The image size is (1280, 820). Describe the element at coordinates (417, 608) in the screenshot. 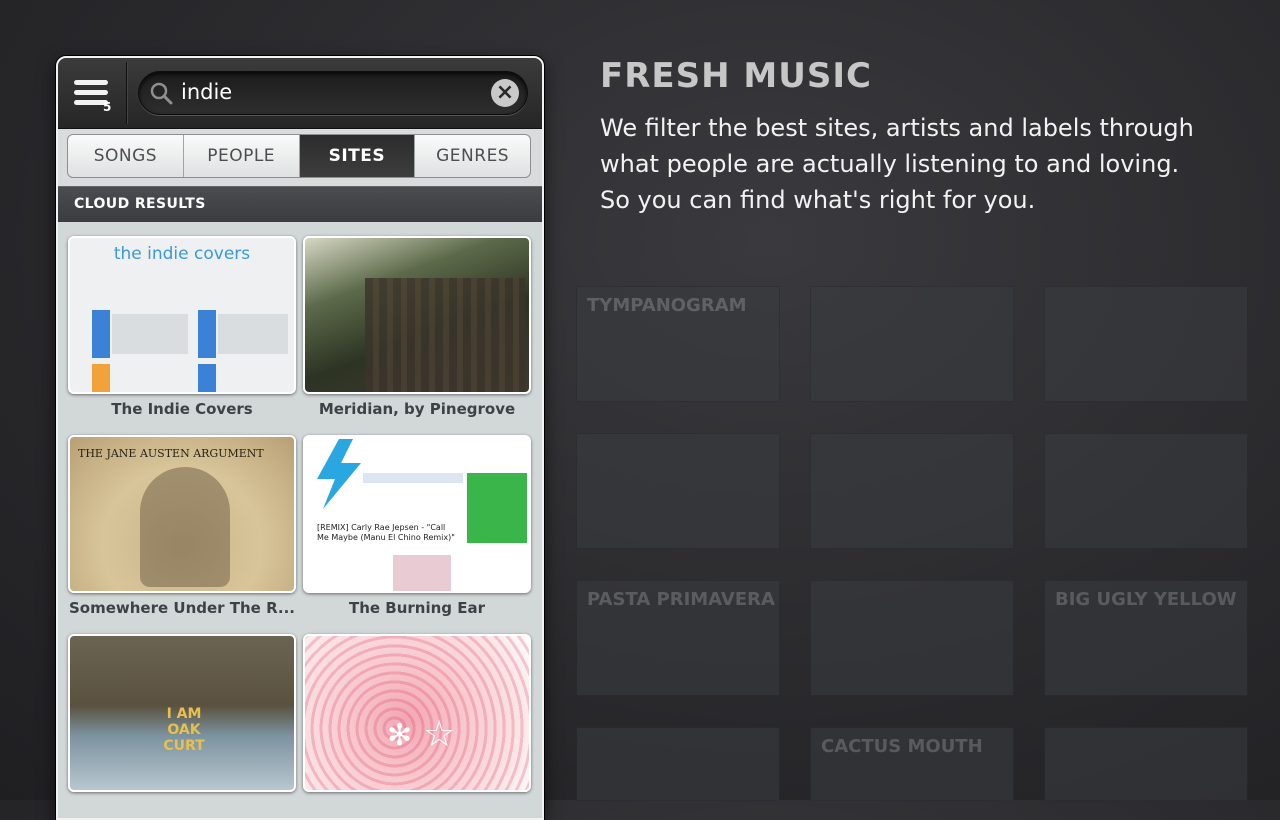

I see `result-caption: The Burning Ear` at that location.